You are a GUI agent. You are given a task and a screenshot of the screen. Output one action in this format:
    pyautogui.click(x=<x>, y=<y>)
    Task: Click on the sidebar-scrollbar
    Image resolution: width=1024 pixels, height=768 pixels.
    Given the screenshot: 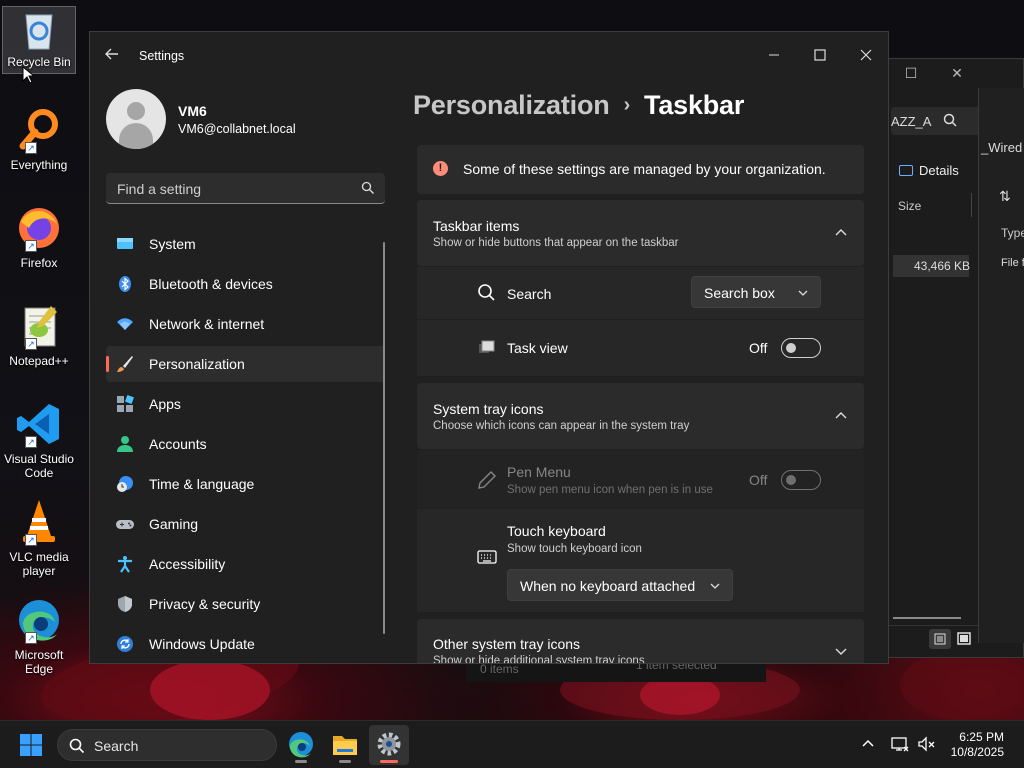 What is the action you would take?
    pyautogui.click(x=384, y=438)
    